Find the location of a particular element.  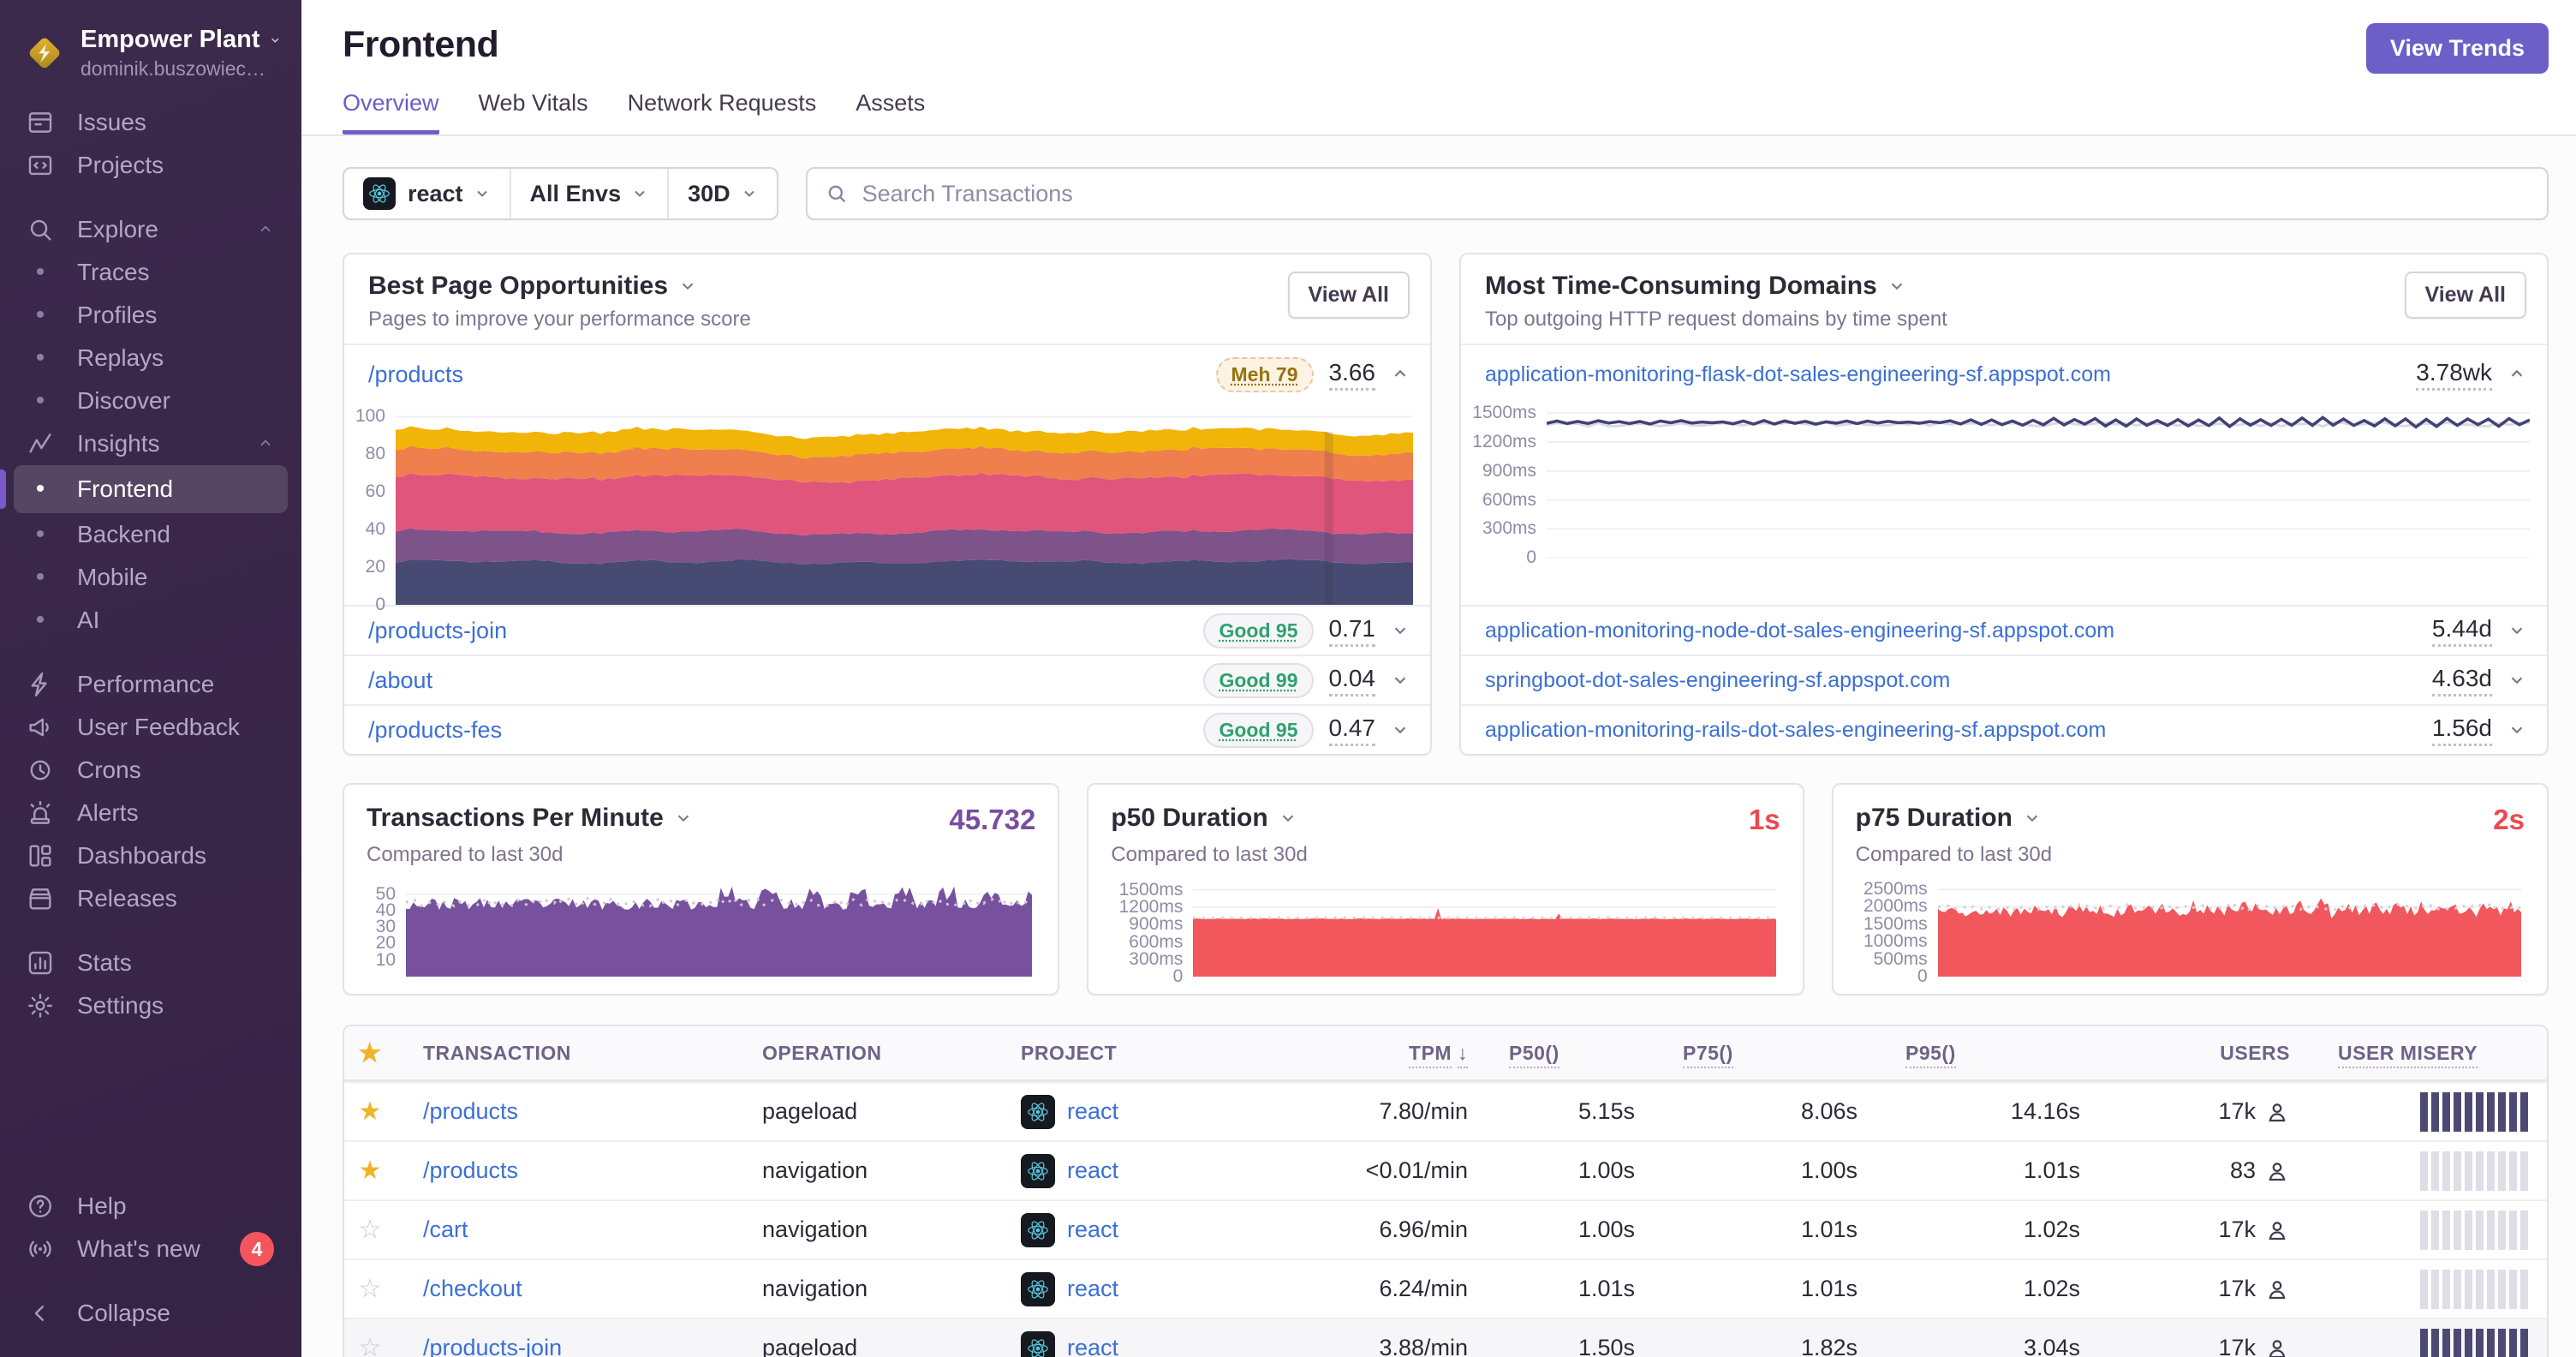

sidebar-item-insights: Insights is located at coordinates (151, 444).